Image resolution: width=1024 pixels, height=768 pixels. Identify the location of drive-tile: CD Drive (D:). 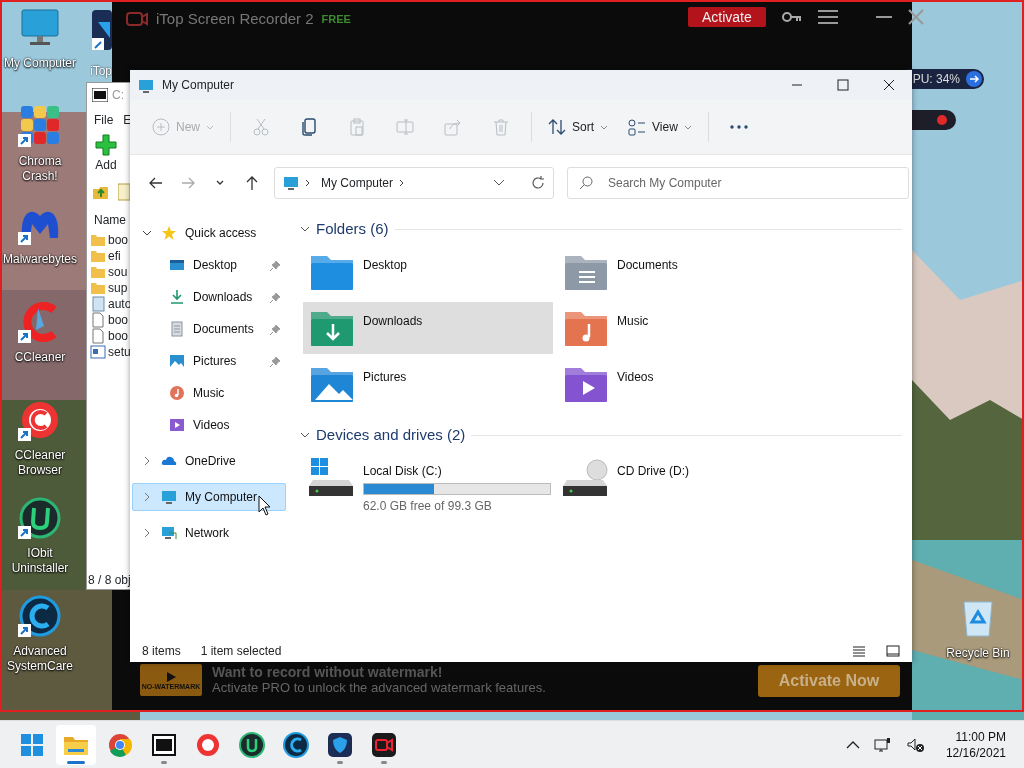
(682, 479).